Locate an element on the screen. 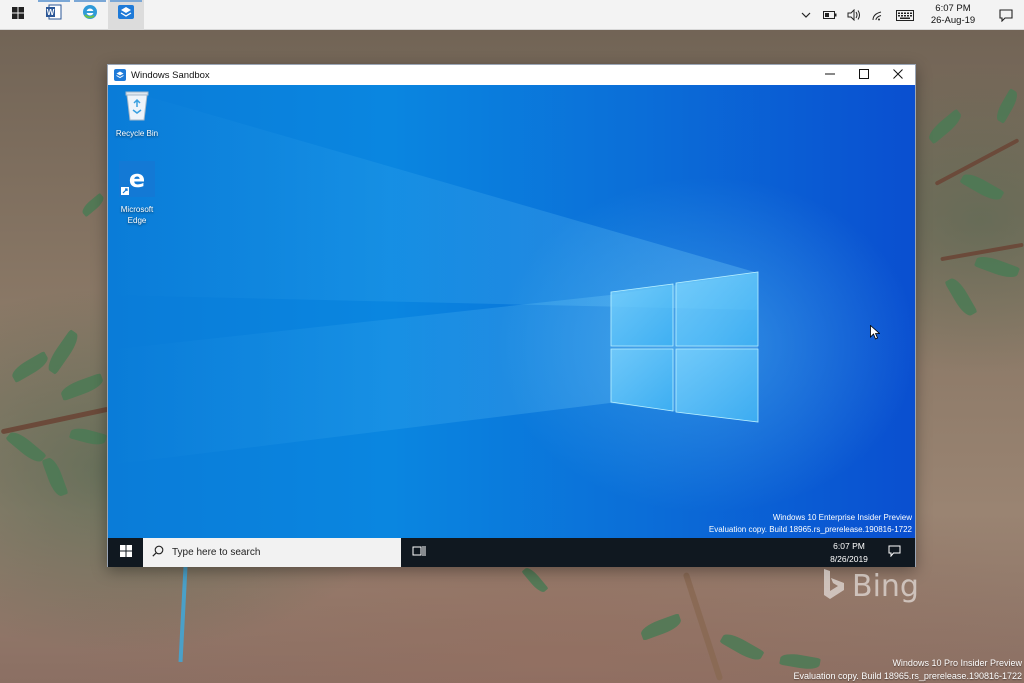 Image resolution: width=1024 pixels, height=683 pixels. task-view-icon is located at coordinates (419, 553).